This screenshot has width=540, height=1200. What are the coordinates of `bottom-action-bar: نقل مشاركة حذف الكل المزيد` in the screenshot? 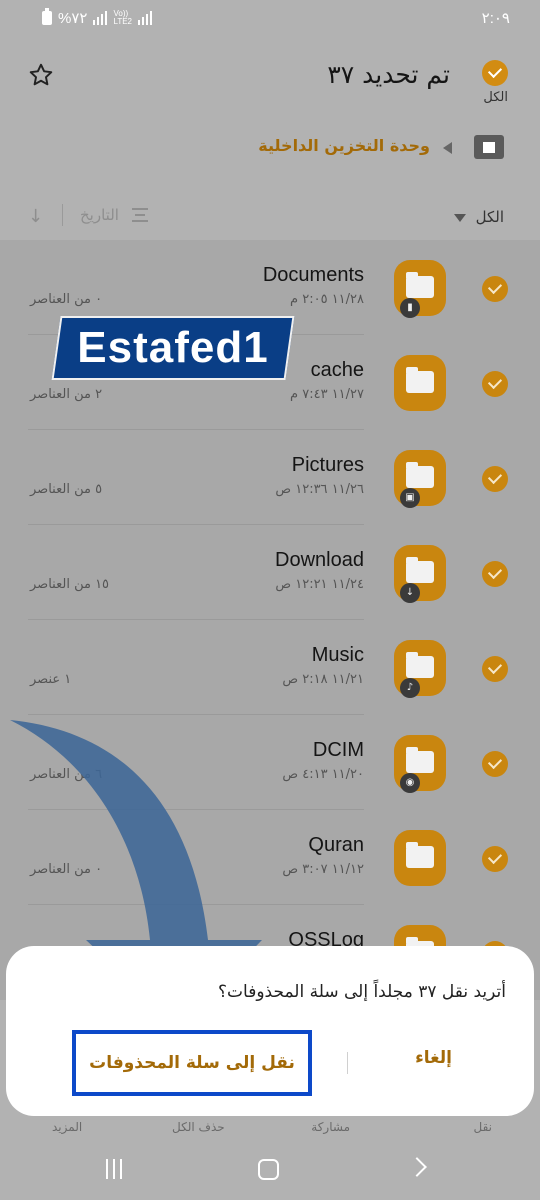 It's located at (270, 1127).